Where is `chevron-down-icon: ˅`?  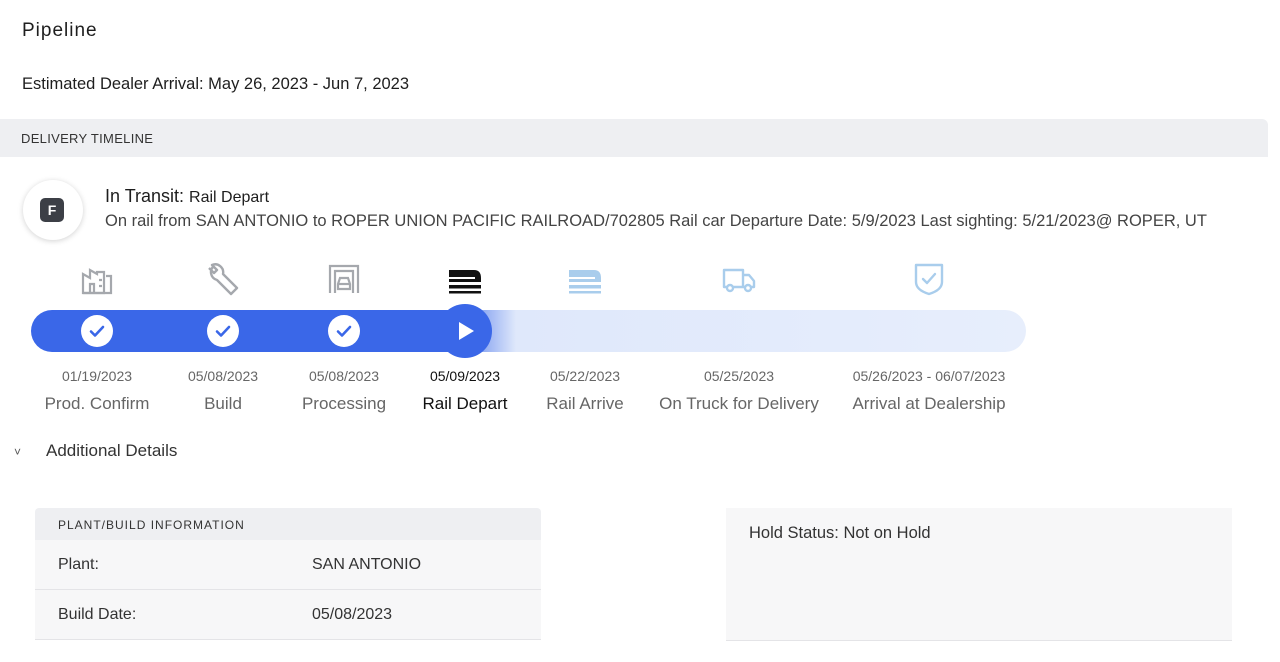 chevron-down-icon: ˅ is located at coordinates (18, 451).